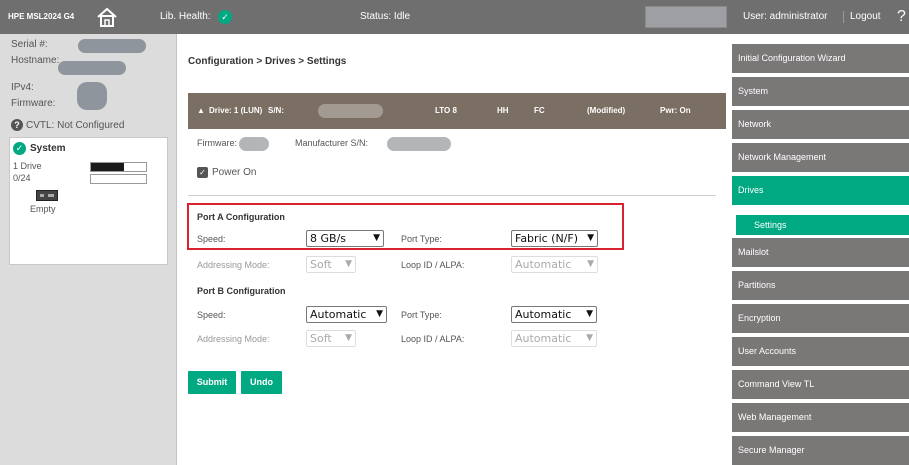  What do you see at coordinates (433, 339) in the screenshot?
I see `port-b-loop-label: Loop ID / ALPA:` at bounding box center [433, 339].